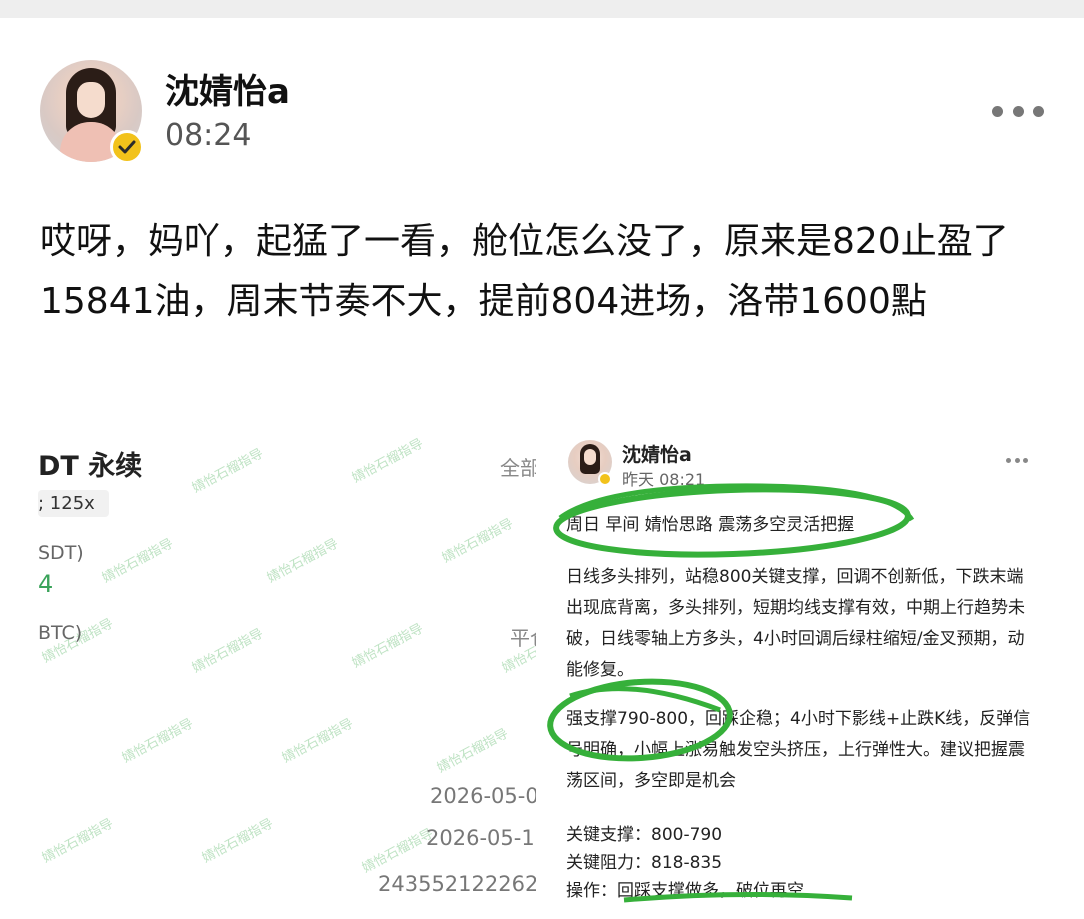 The image size is (1084, 919). Describe the element at coordinates (208, 135) in the screenshot. I see `post-timestamp: 08:24` at that location.